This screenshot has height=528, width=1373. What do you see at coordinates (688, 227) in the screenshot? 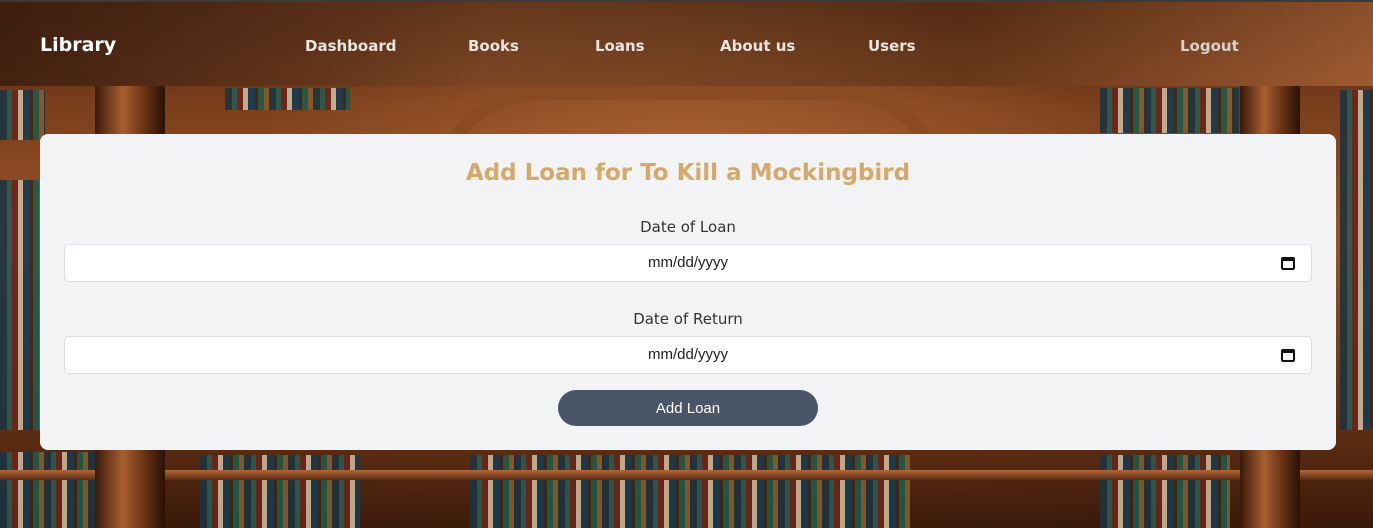
I see `loan-date-label: Date of Loan` at bounding box center [688, 227].